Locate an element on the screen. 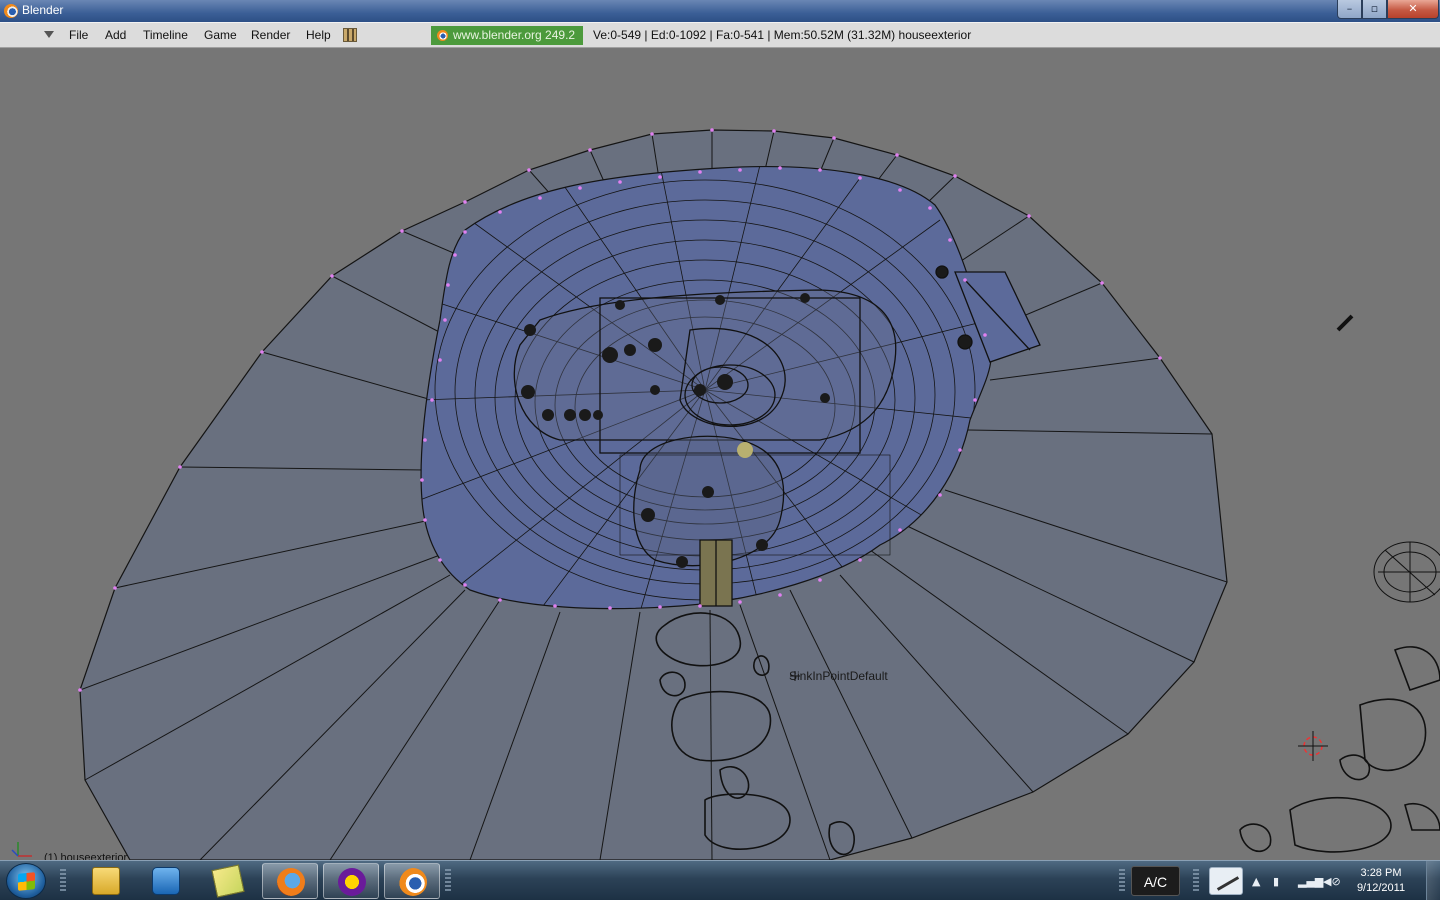 This screenshot has height=900, width=1440. maximize-button: ▫ is located at coordinates (1374, 9).